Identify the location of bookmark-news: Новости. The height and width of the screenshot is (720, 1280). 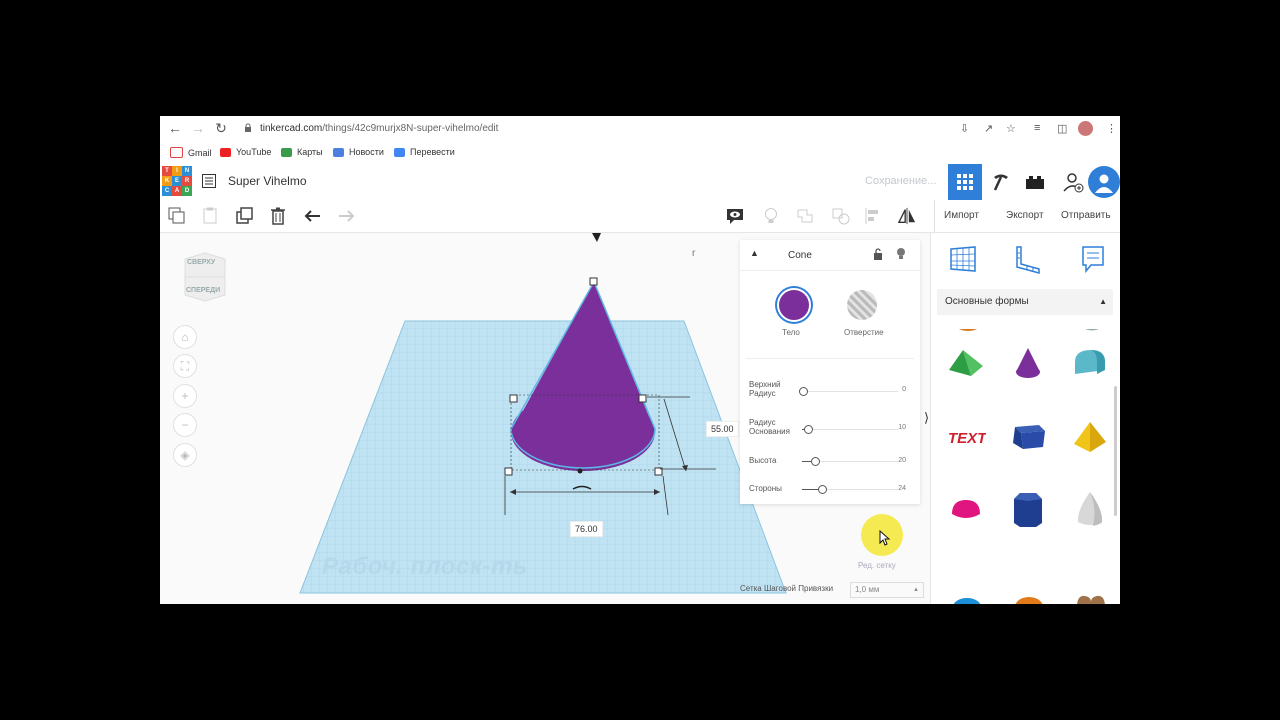
(358, 152).